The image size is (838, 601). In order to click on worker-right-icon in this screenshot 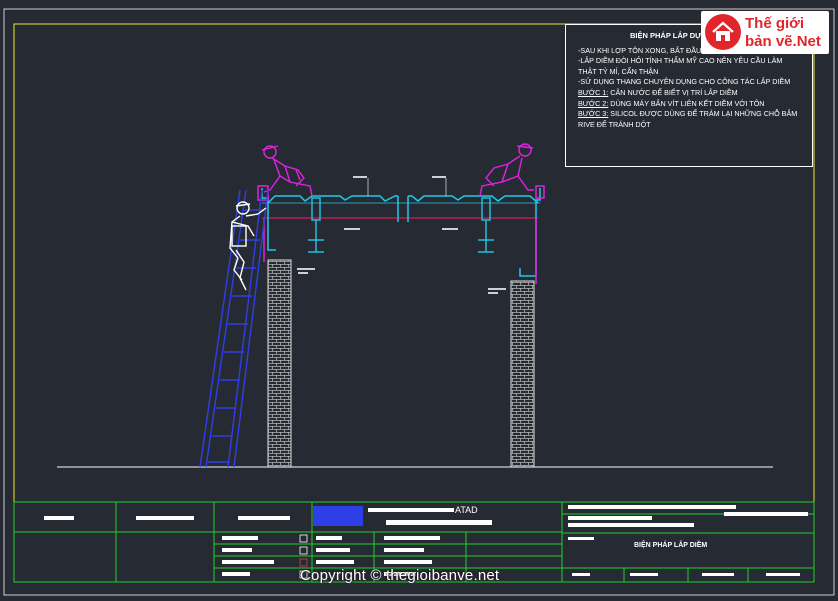, I will do `click(506, 170)`.